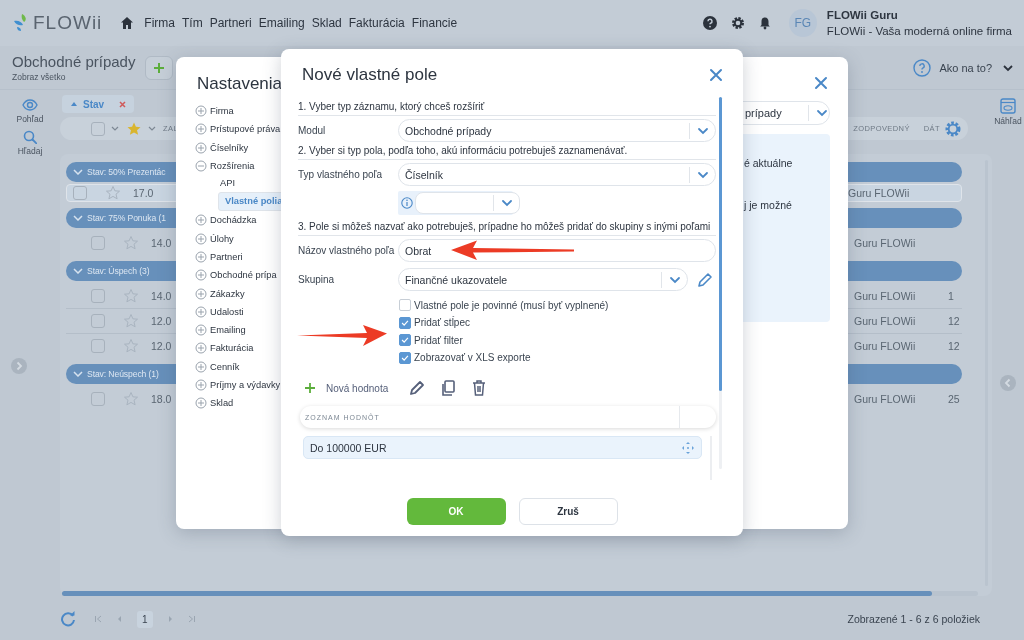 The width and height of the screenshot is (1024, 640). Describe the element at coordinates (312, 130) in the screenshot. I see `field-label: Modul` at that location.